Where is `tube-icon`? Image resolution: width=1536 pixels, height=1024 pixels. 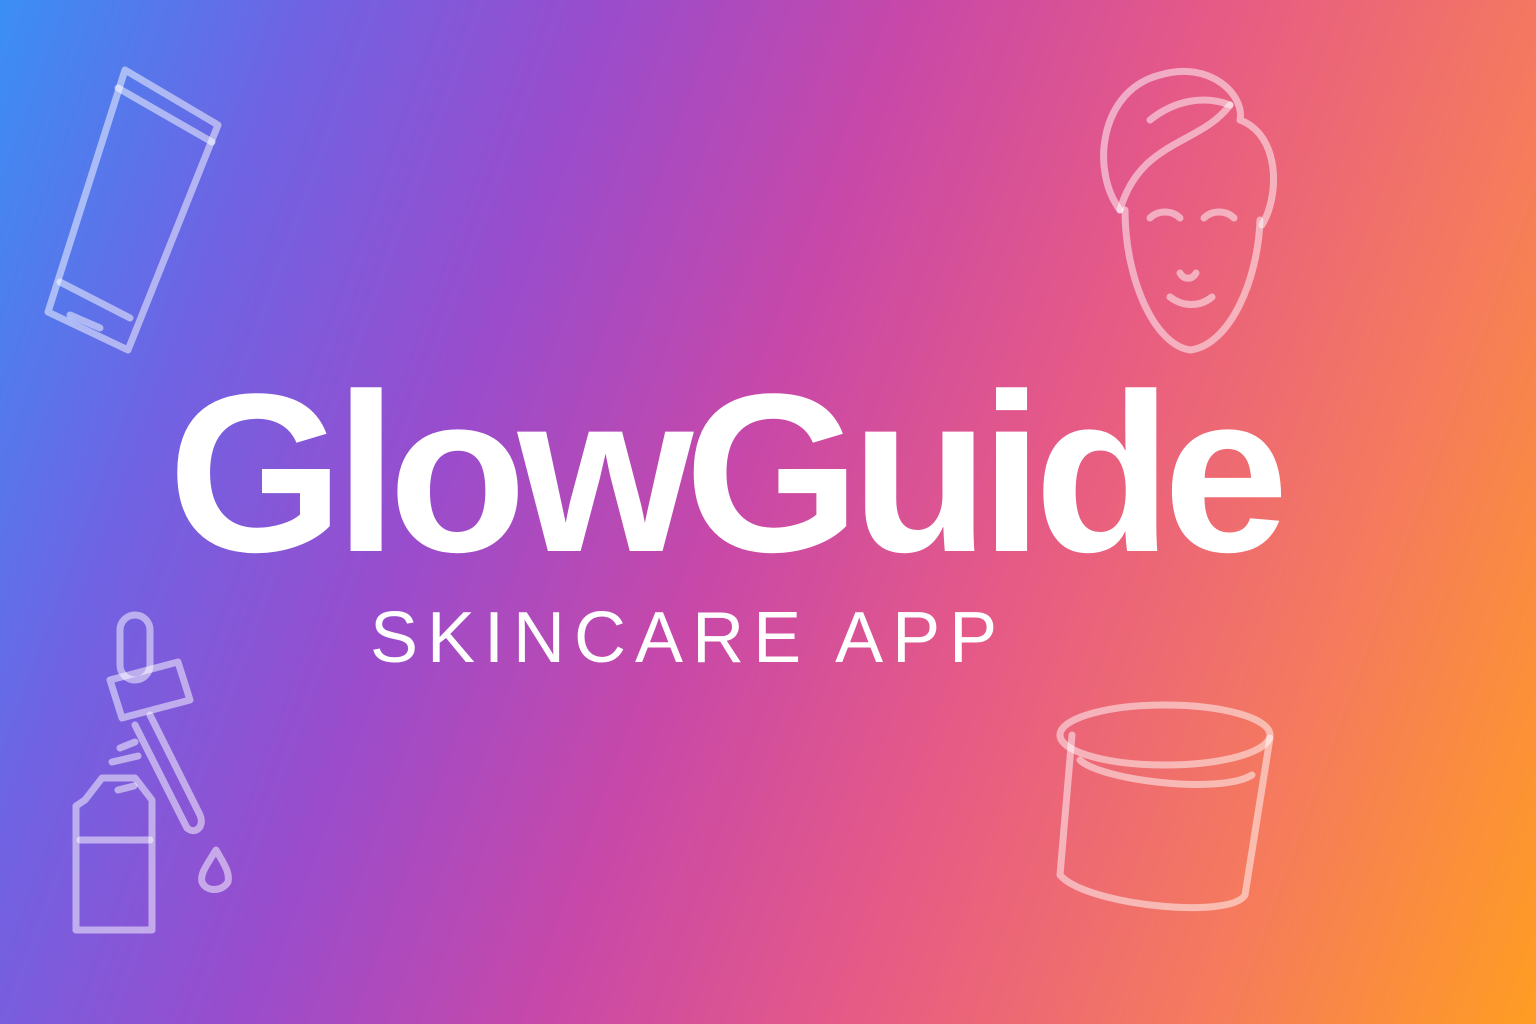
tube-icon is located at coordinates (135, 210).